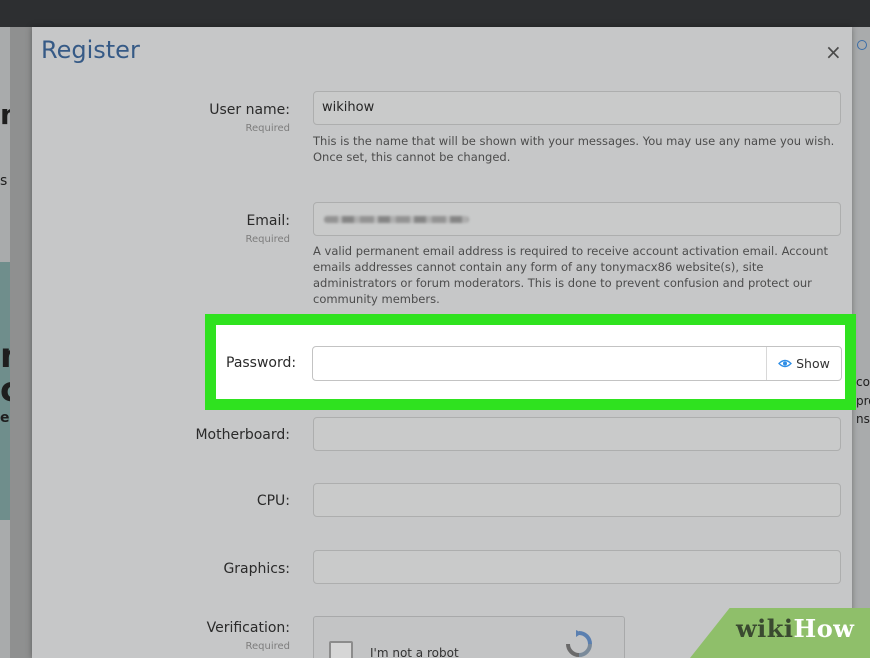 The width and height of the screenshot is (870, 658). I want to click on motherboard-label: Motherboard:, so click(242, 435).